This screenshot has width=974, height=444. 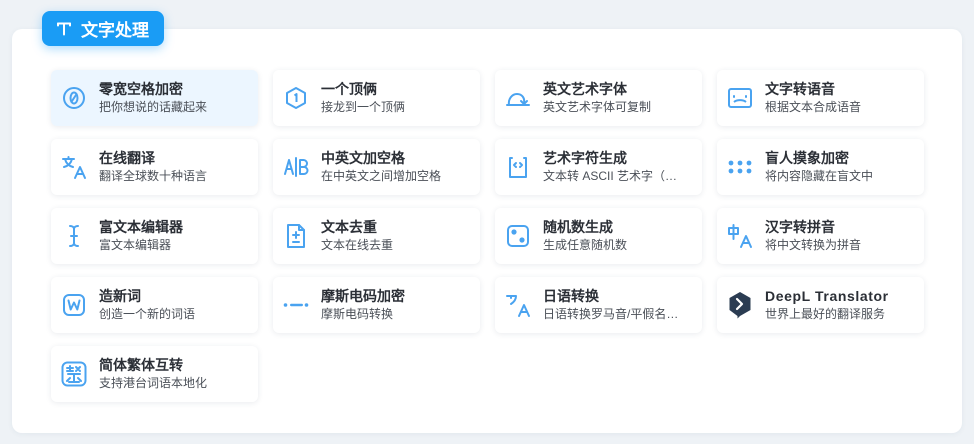 I want to click on deepl-logo-icon, so click(x=740, y=305).